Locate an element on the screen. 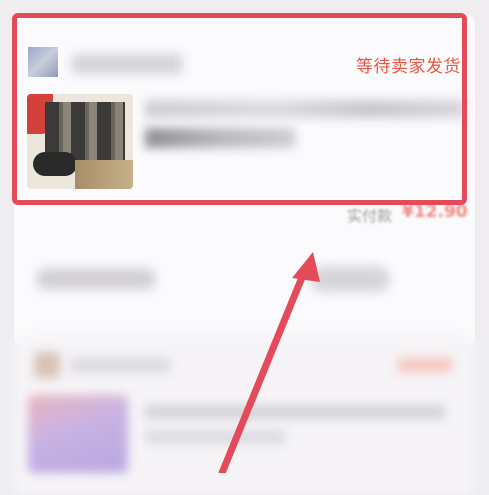 This screenshot has height=495, width=489. order-status is located at coordinates (425, 365).